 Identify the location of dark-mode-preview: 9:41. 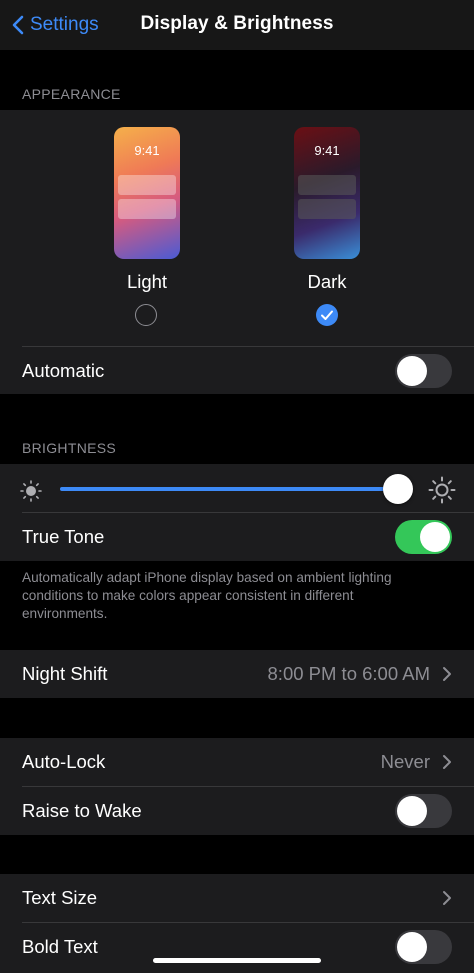
(327, 193).